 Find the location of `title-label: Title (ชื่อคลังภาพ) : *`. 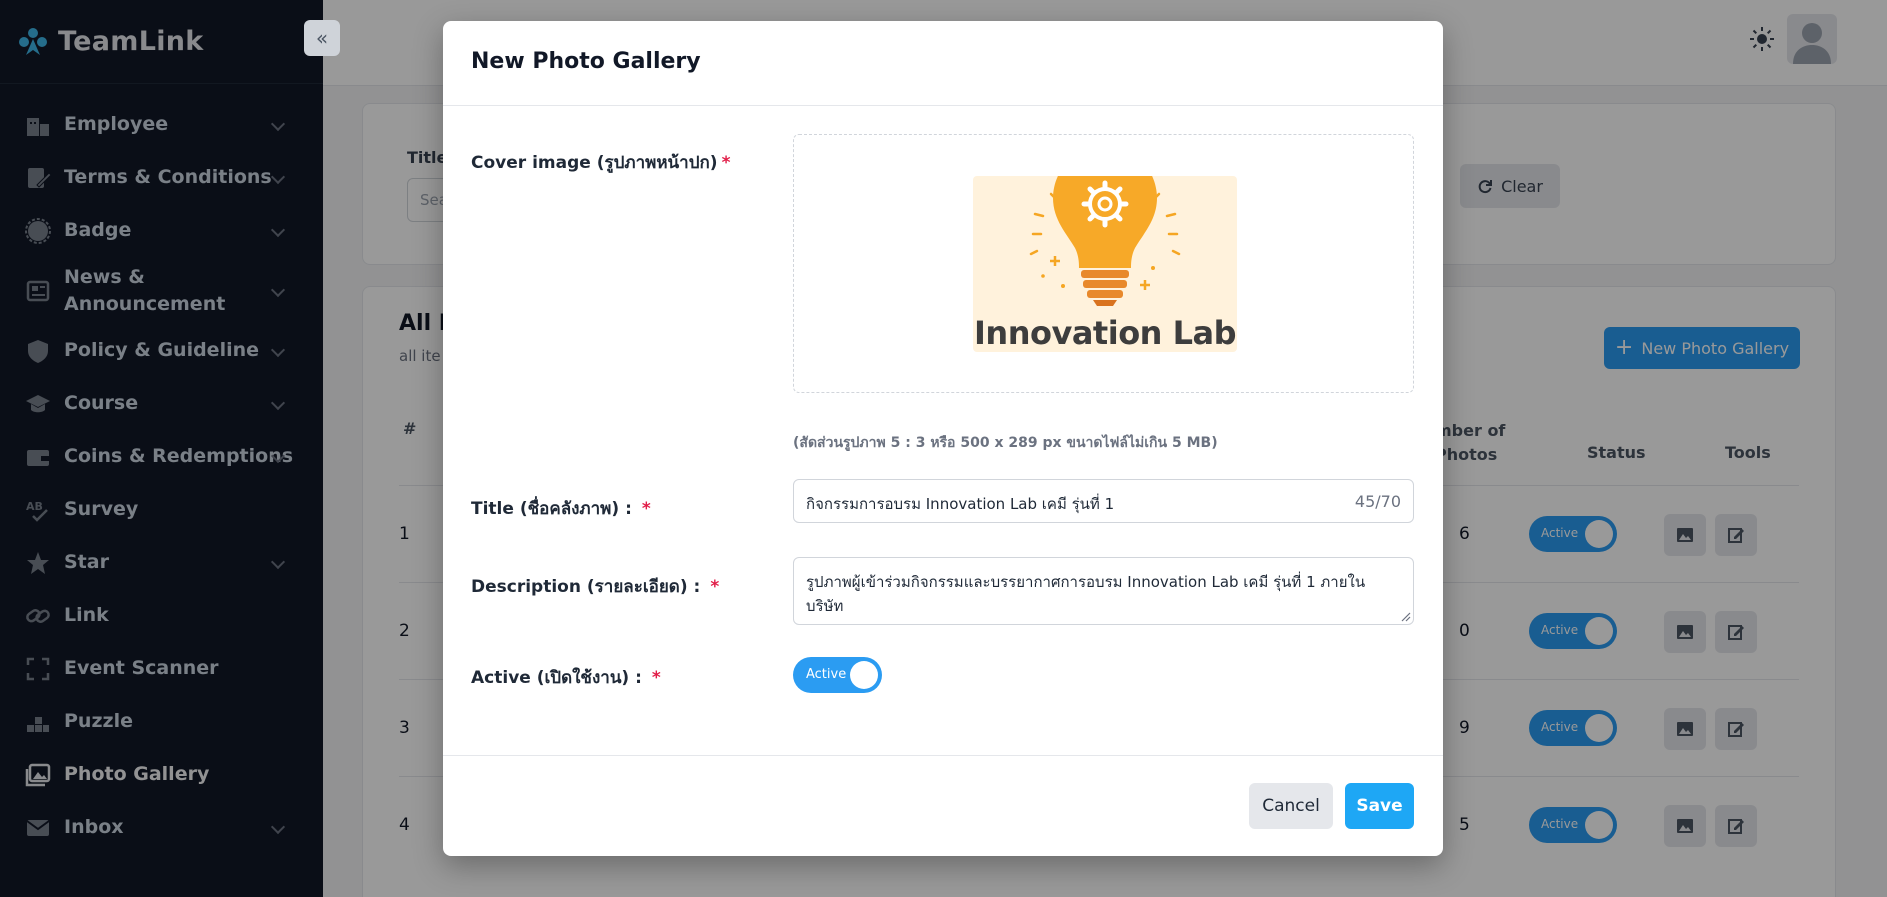

title-label: Title (ชื่อคลังภาพ) : * is located at coordinates (561, 508).